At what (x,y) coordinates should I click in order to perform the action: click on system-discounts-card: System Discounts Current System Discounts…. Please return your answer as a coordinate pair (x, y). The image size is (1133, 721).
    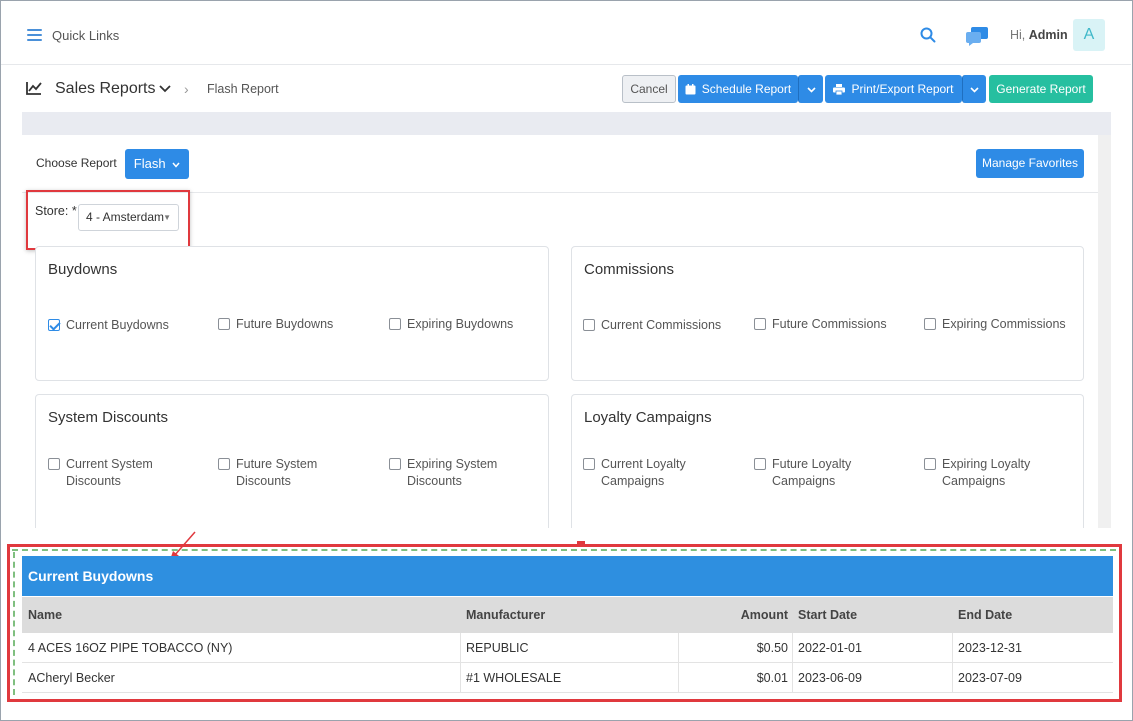
    Looking at the image, I should click on (292, 461).